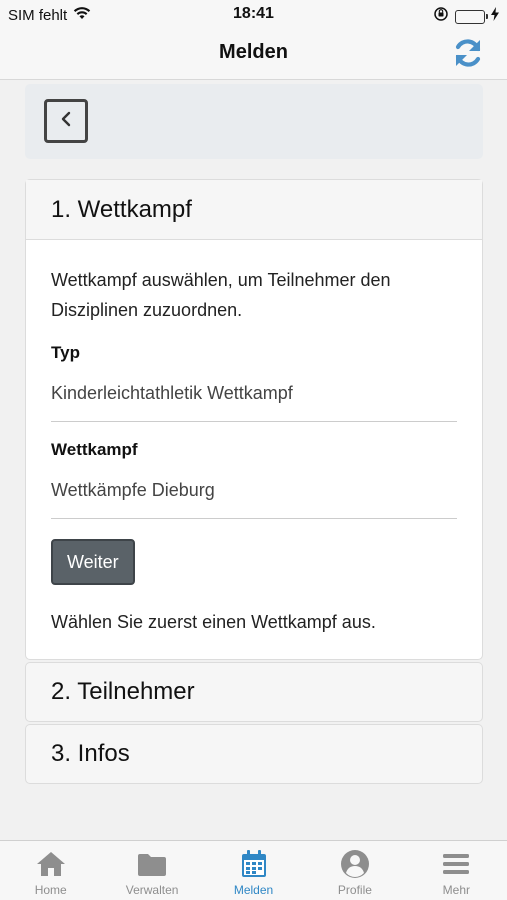 This screenshot has width=507, height=900. Describe the element at coordinates (254, 392) in the screenshot. I see `typ-select: Kinderleichtathletik Wettkampf` at that location.